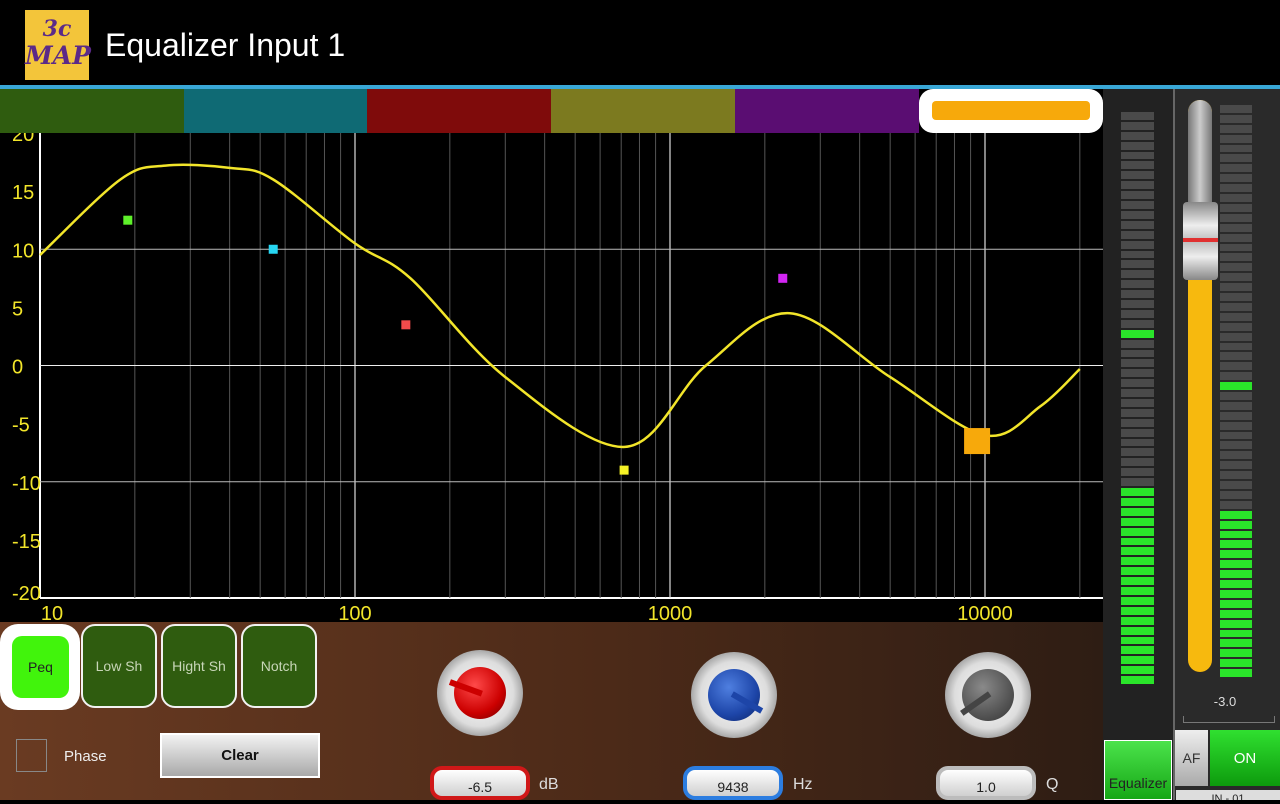  What do you see at coordinates (1236, 392) in the screenshot?
I see `output-level-meter` at bounding box center [1236, 392].